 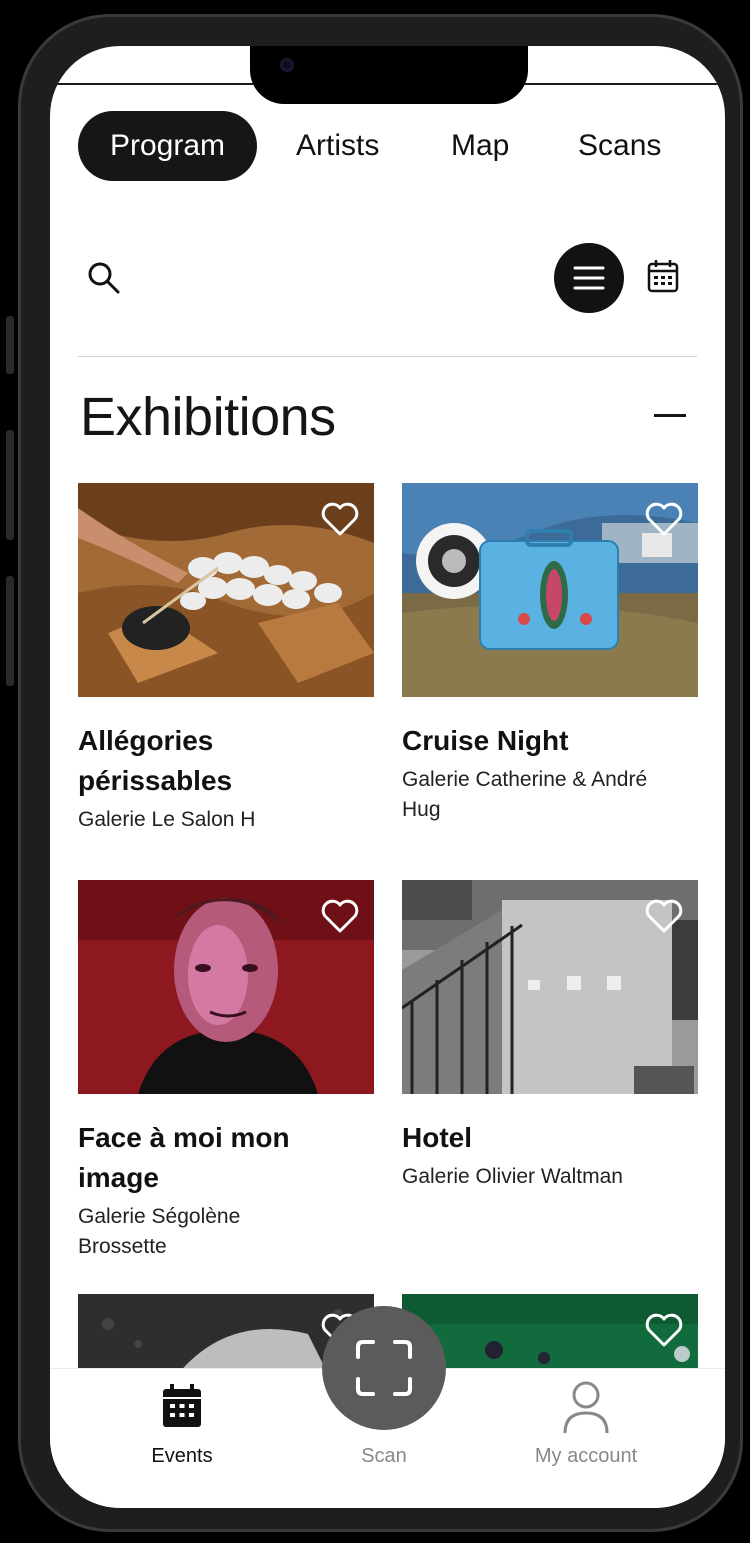 I want to click on tab-artists: Artists, so click(x=337, y=146).